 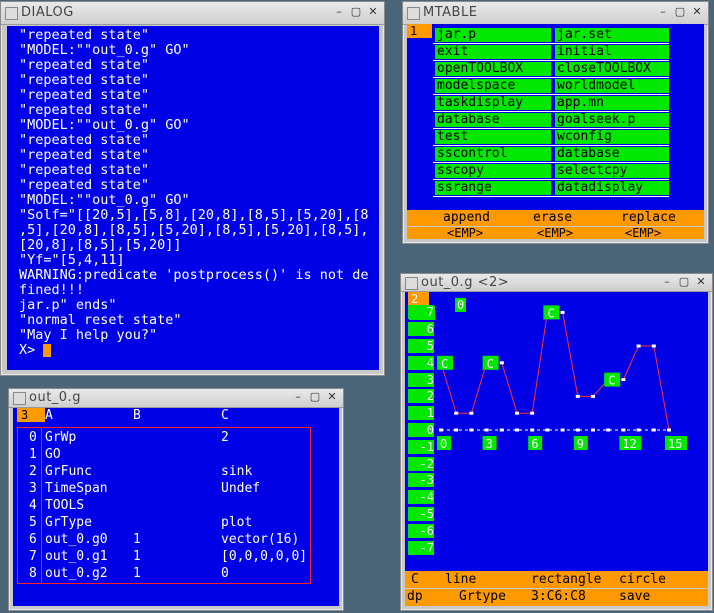 What do you see at coordinates (33, 488) in the screenshot?
I see `row-number: 3` at bounding box center [33, 488].